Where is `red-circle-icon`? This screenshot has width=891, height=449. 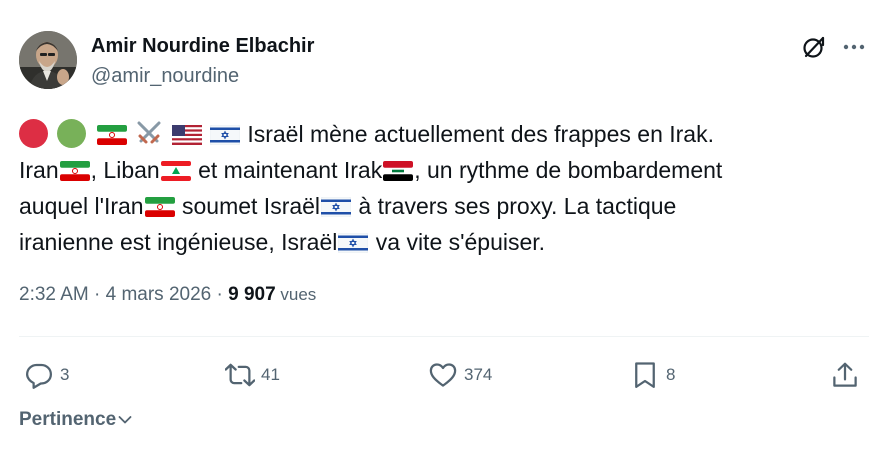
red-circle-icon is located at coordinates (33, 133).